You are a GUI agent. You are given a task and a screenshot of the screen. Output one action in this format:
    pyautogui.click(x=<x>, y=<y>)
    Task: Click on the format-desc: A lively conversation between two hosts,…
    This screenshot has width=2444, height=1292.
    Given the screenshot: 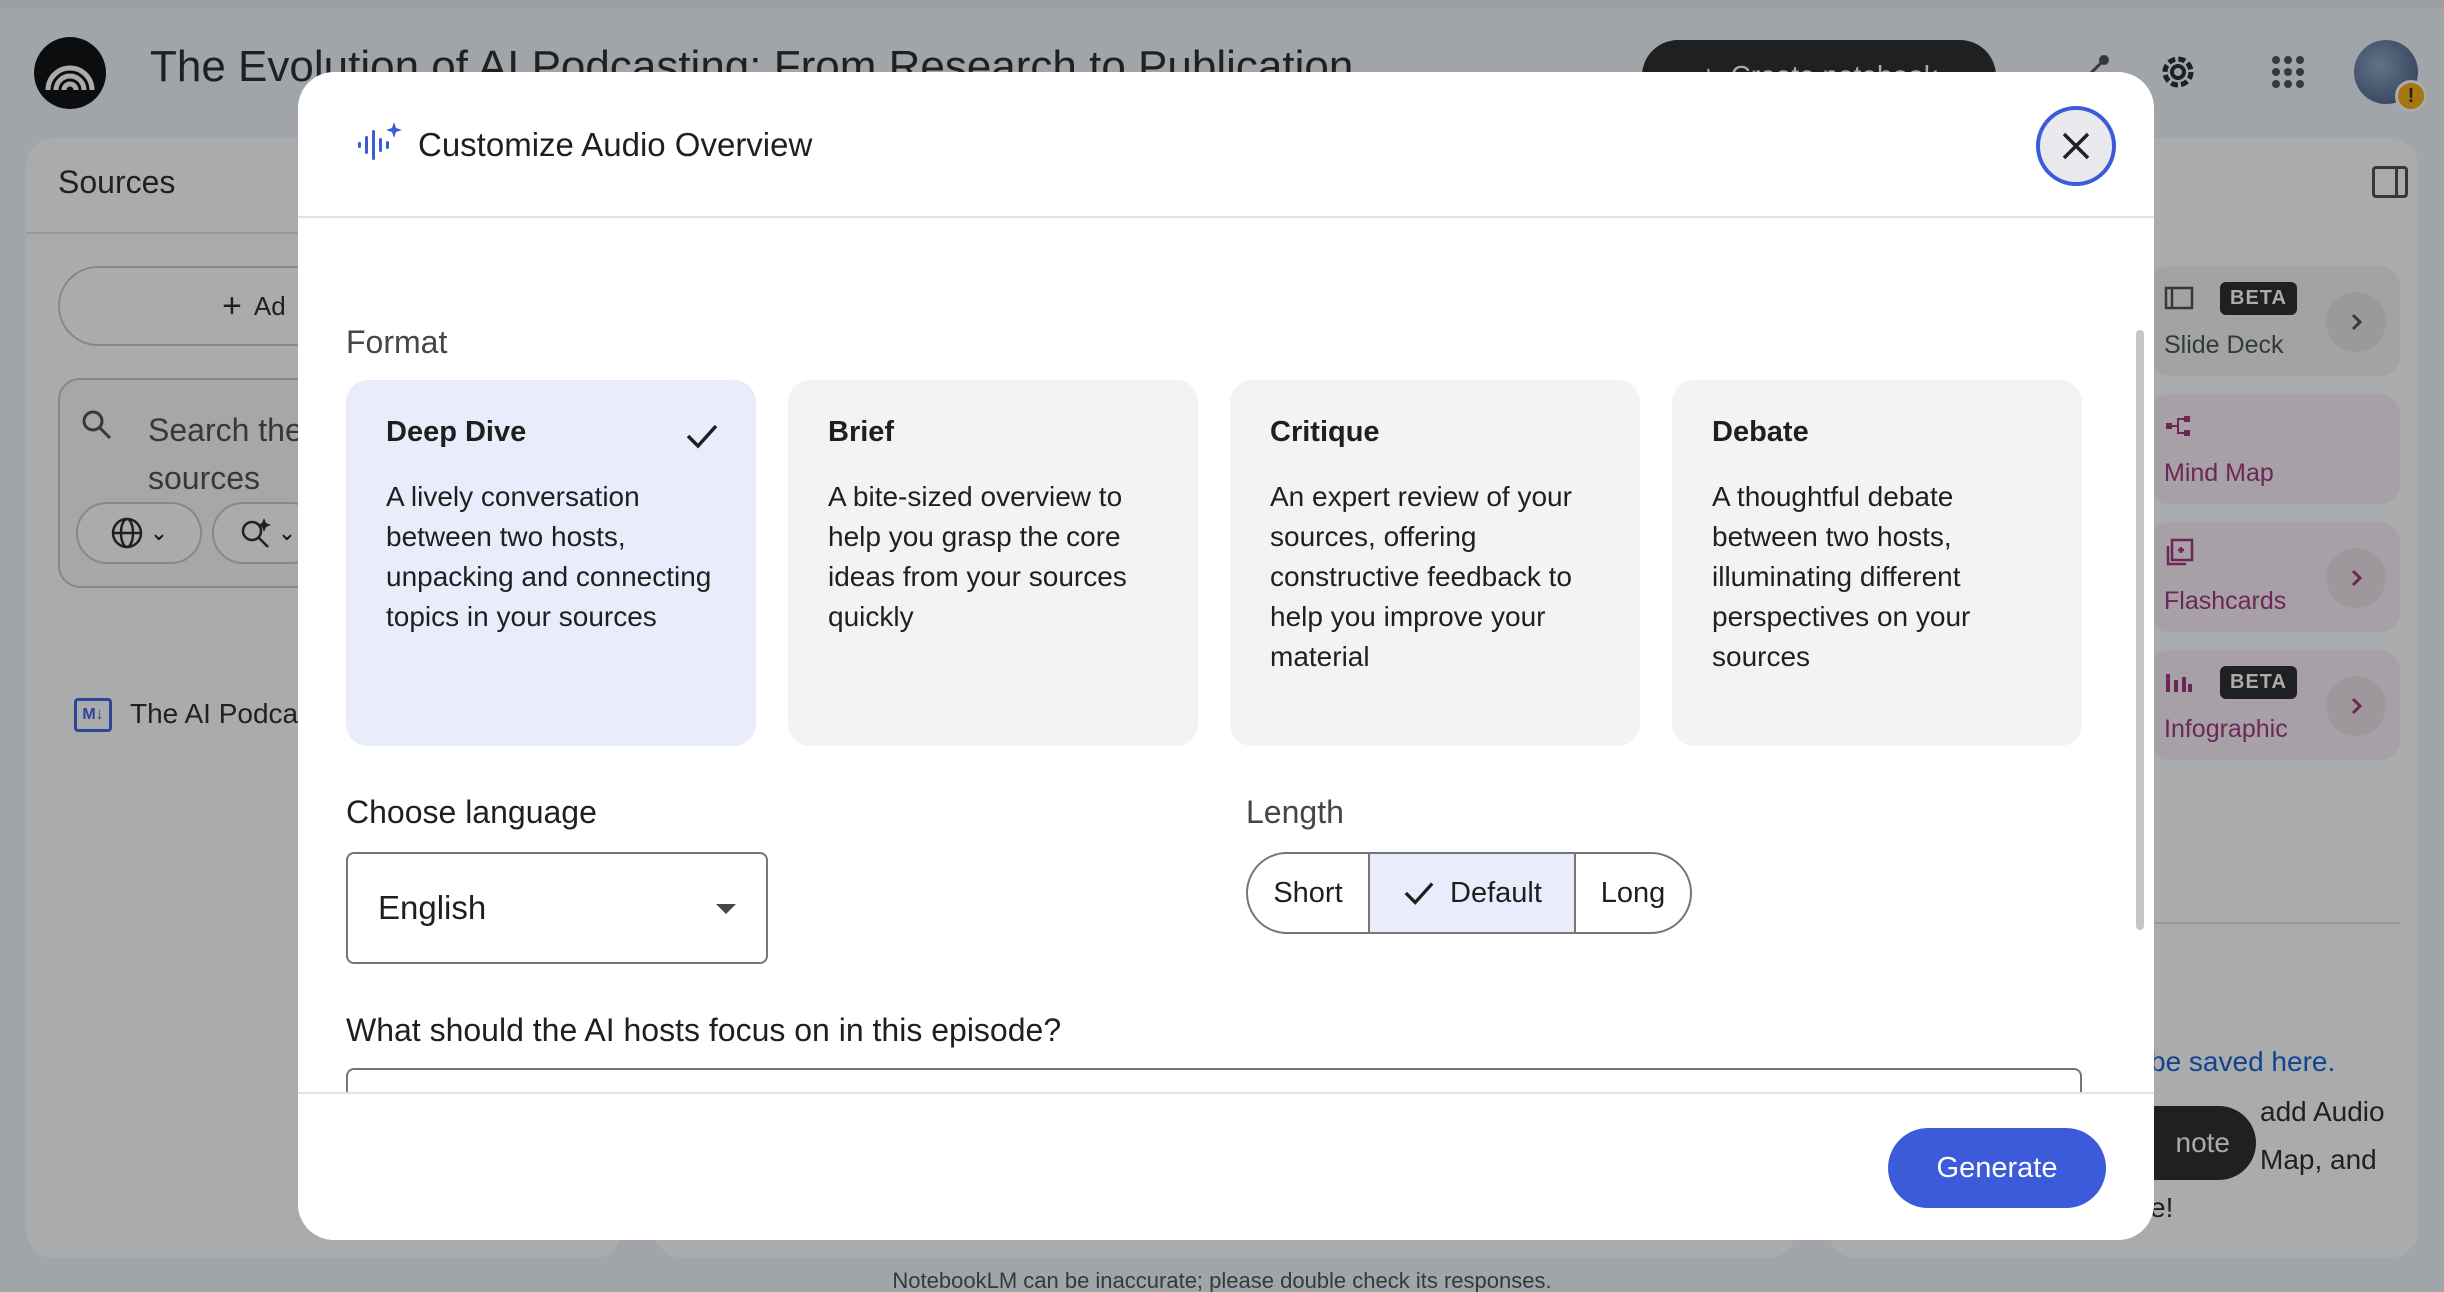 What is the action you would take?
    pyautogui.click(x=549, y=556)
    